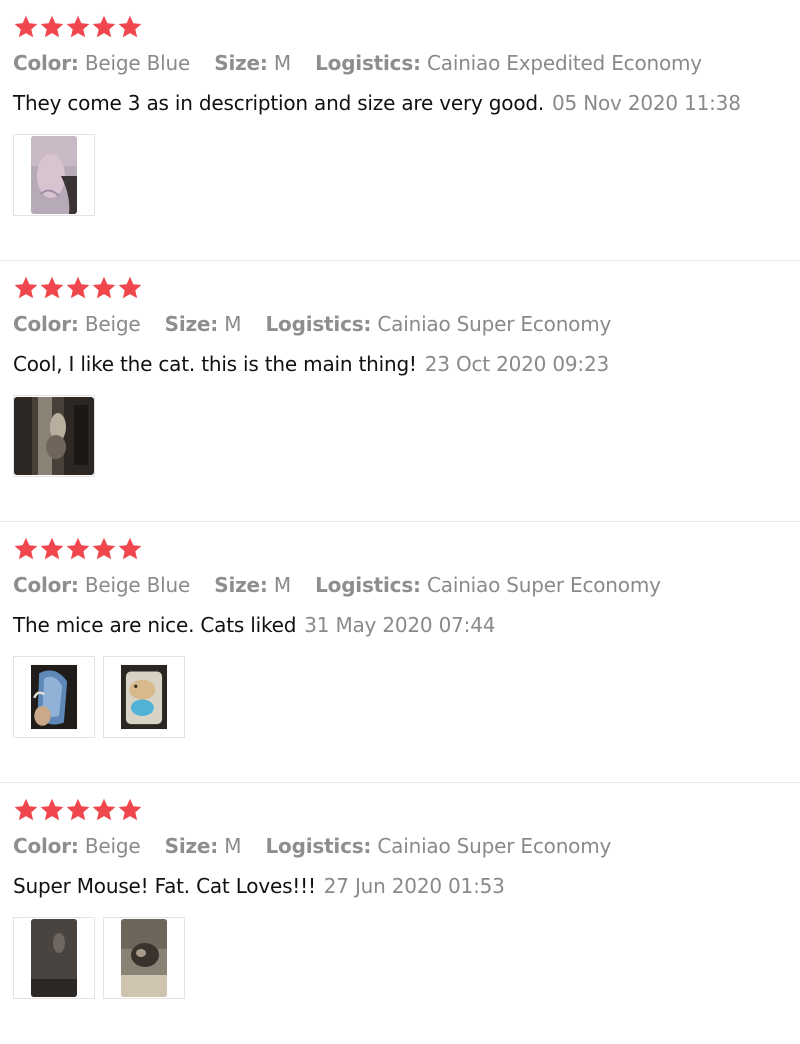 This screenshot has height=1044, width=800. I want to click on mice-in-package-photo, so click(144, 697).